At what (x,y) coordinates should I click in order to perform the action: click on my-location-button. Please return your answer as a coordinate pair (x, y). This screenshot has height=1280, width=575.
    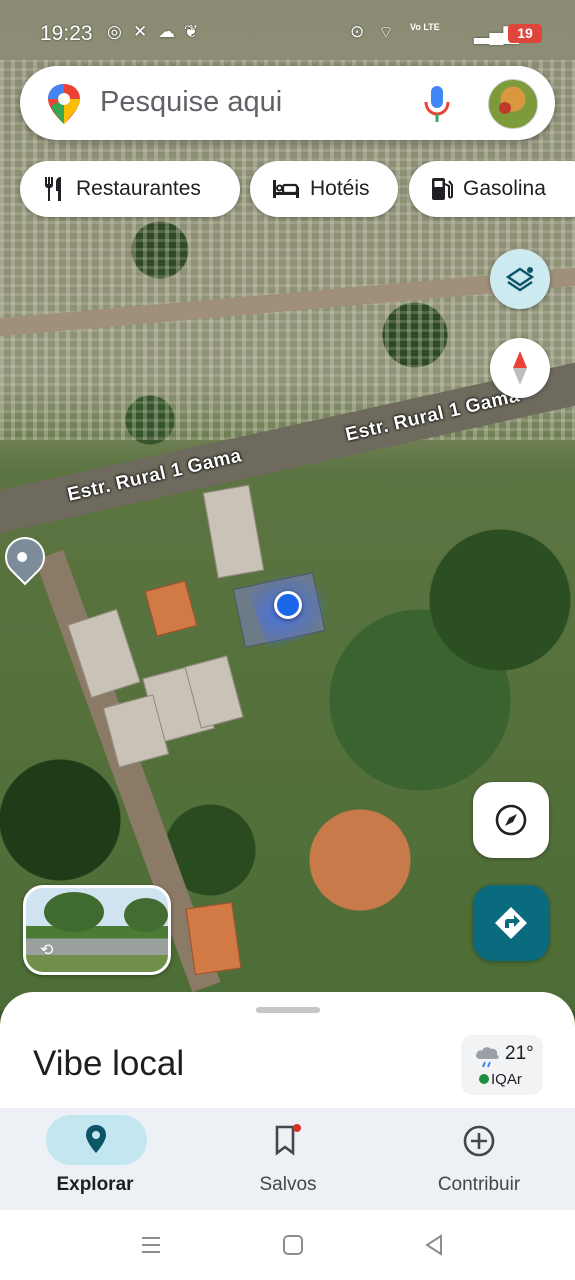
    Looking at the image, I should click on (511, 820).